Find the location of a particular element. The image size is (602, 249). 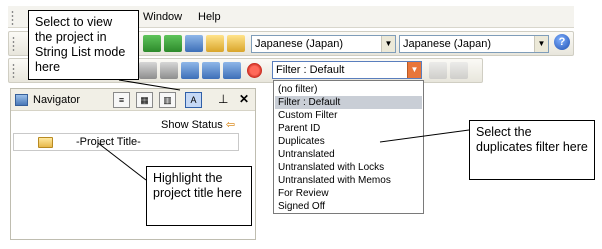

back-icon is located at coordinates (152, 43).